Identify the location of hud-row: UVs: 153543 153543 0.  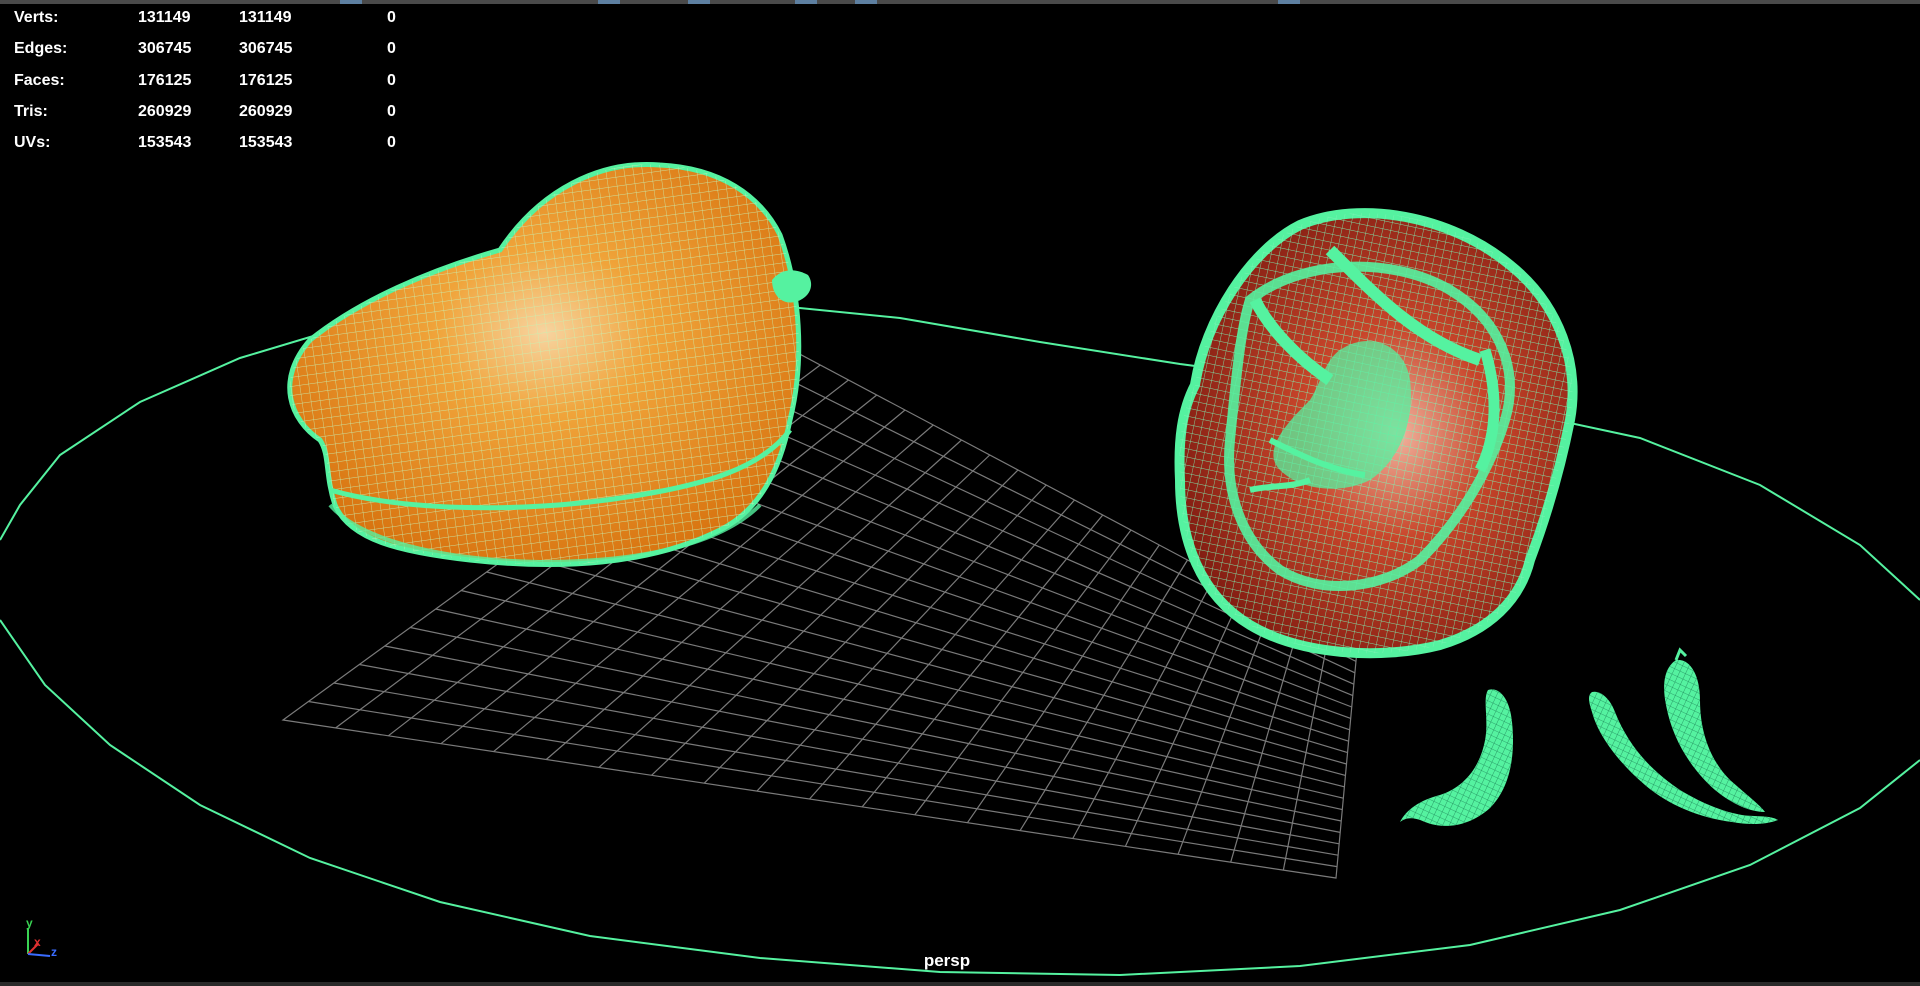
(214, 142).